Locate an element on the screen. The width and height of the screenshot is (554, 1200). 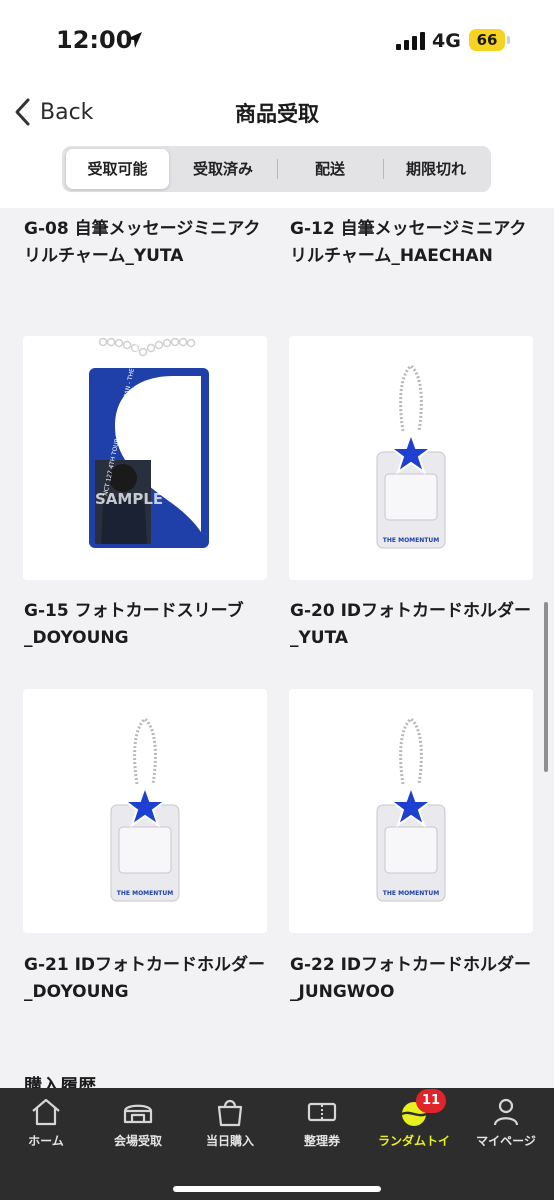
network-type: 4G is located at coordinates (446, 41).